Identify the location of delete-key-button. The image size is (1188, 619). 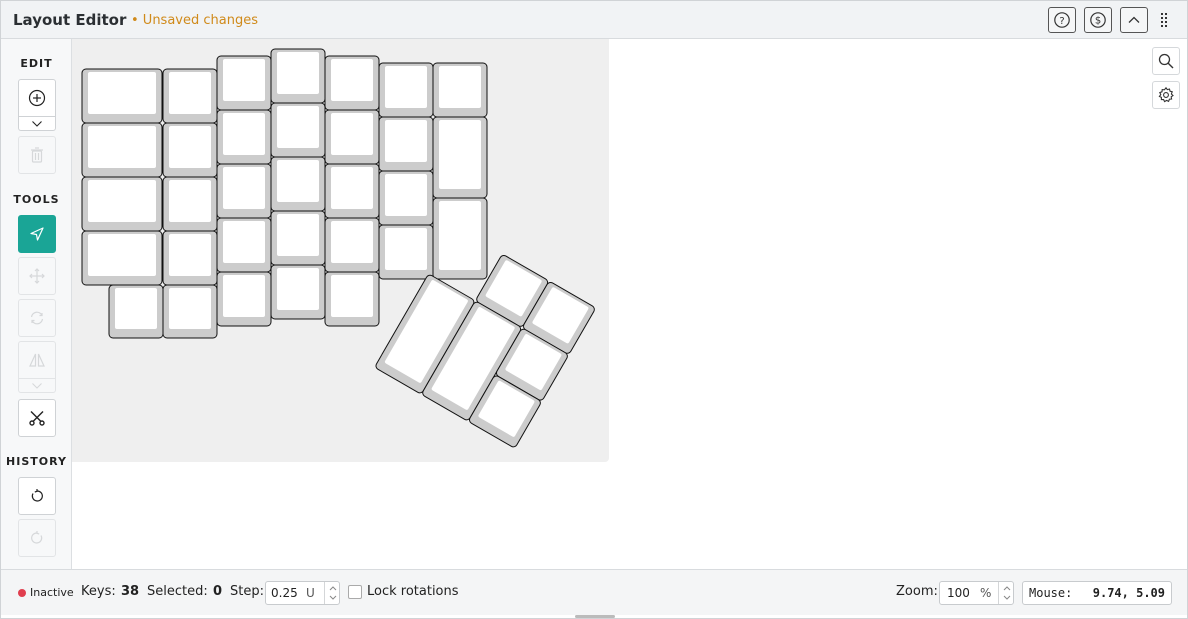
(37, 155).